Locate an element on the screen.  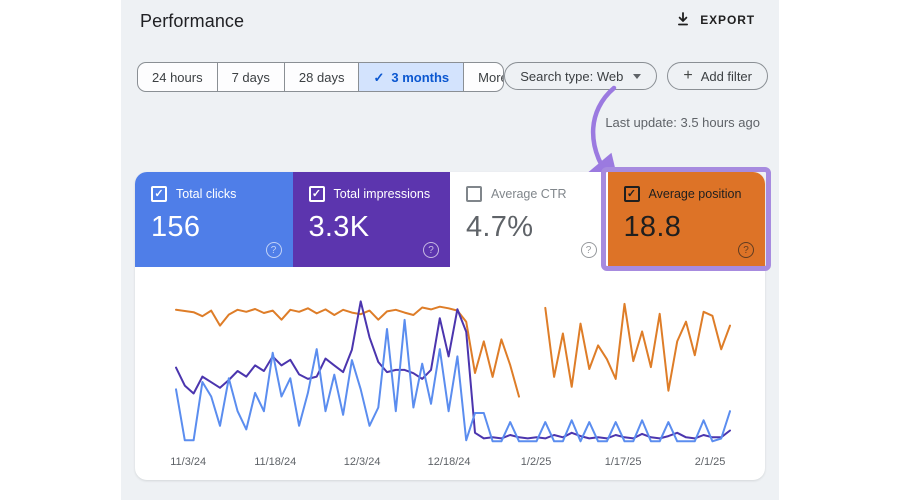
range-28-days: 28 days is located at coordinates (322, 77).